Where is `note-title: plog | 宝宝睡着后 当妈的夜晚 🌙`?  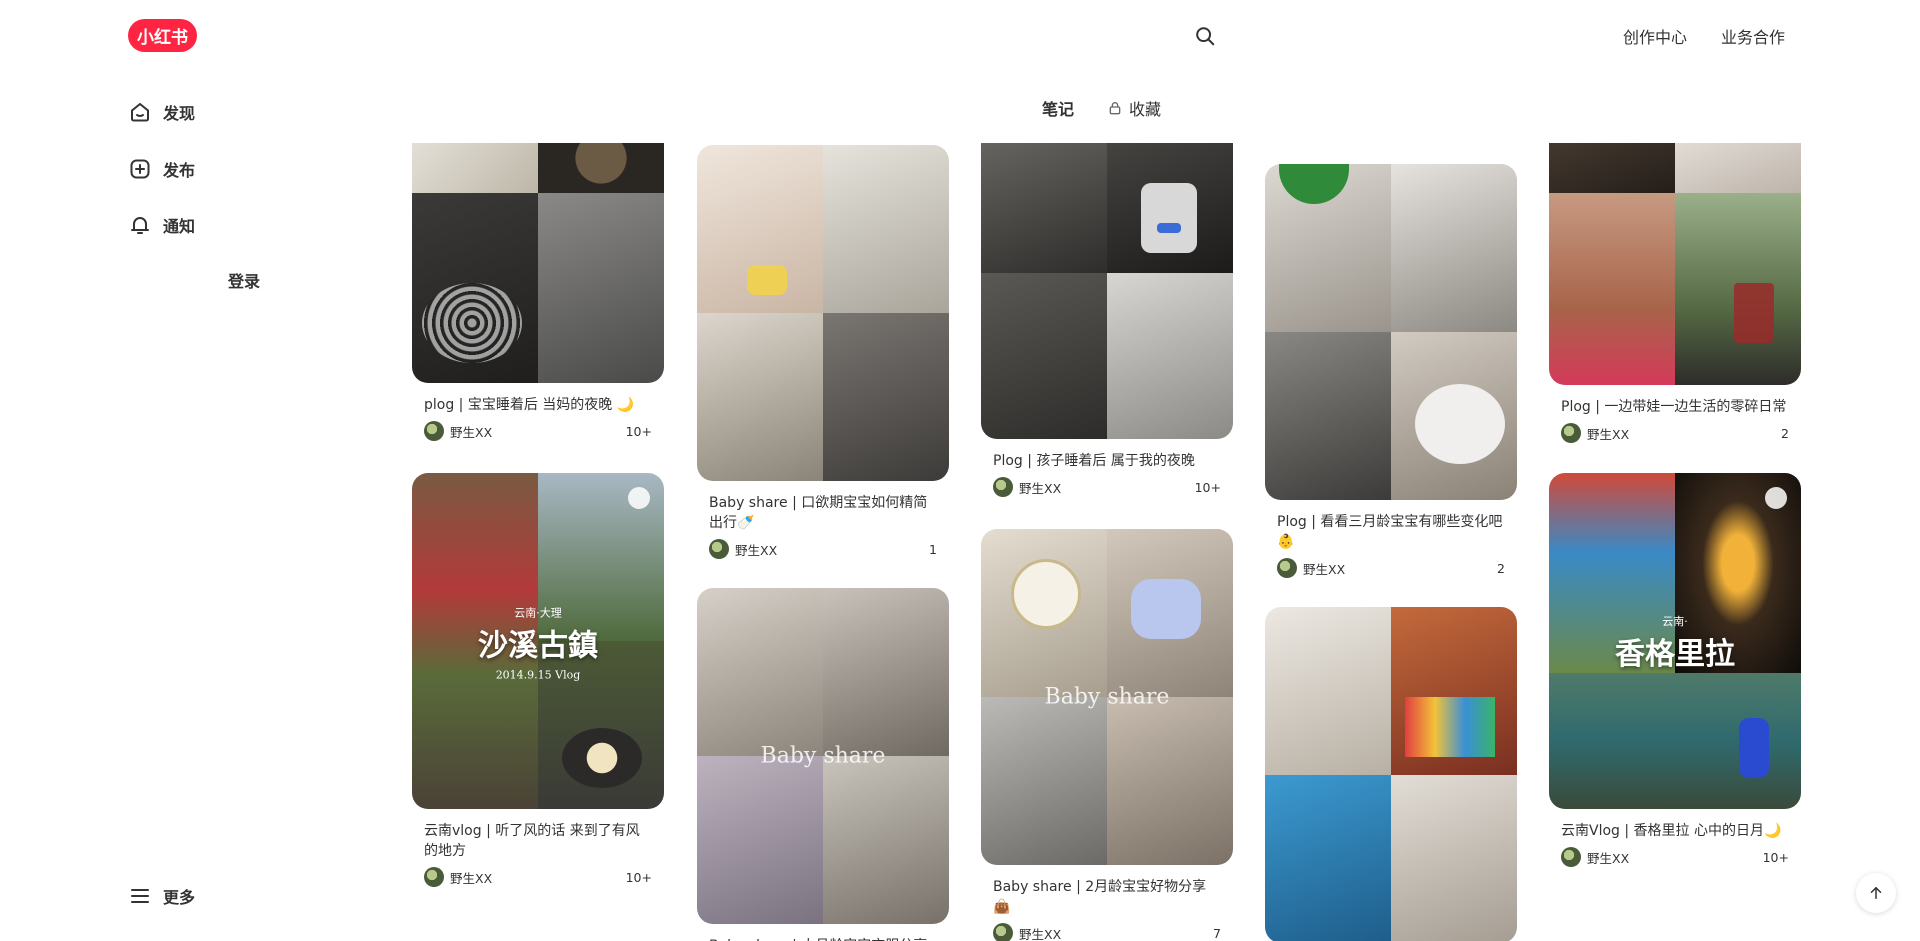 note-title: plog | 宝宝睡着后 当妈的夜晚 🌙 is located at coordinates (538, 399).